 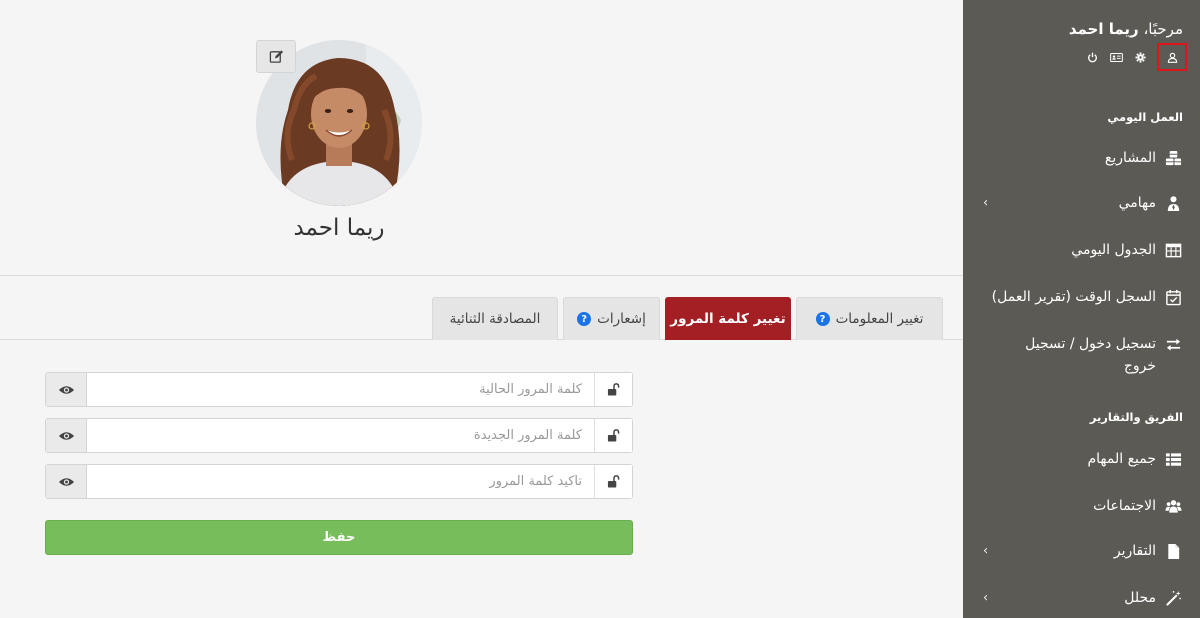 I want to click on sidebar-top-icons, so click(x=1134, y=57).